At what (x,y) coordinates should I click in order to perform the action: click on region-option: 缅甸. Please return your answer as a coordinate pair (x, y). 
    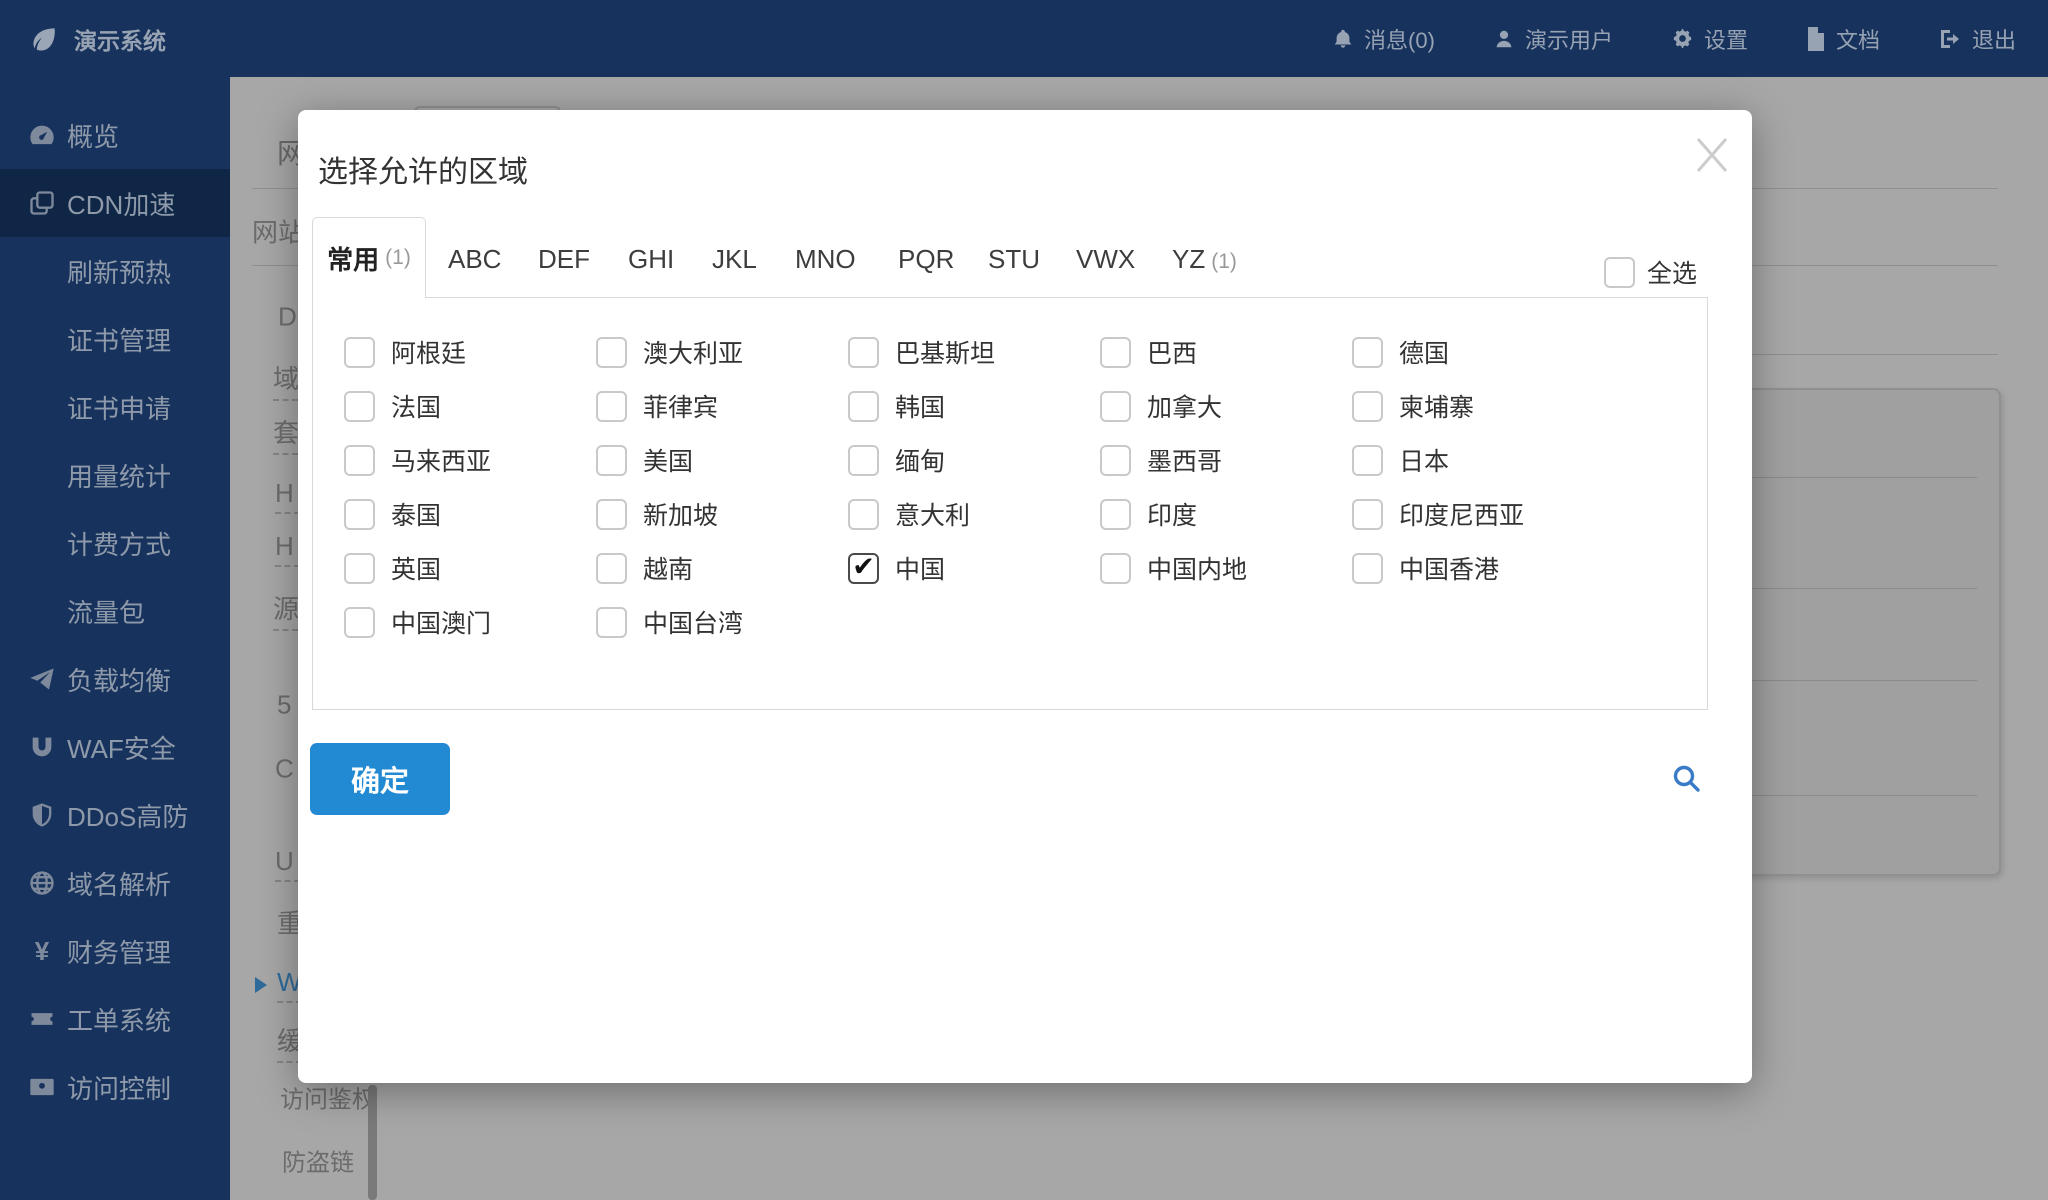
    Looking at the image, I should click on (974, 460).